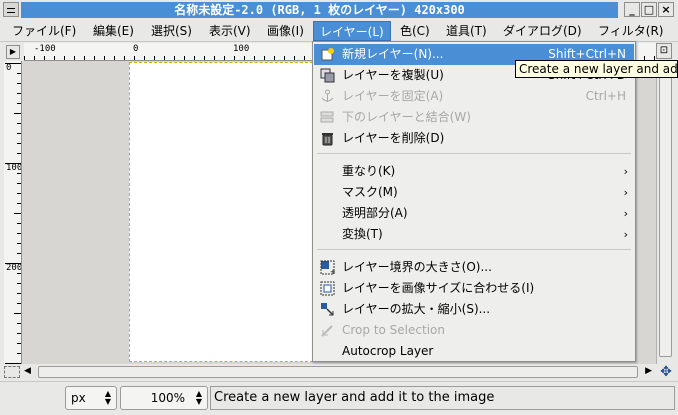  Describe the element at coordinates (11, 9) in the screenshot. I see `window-menu-button` at that location.